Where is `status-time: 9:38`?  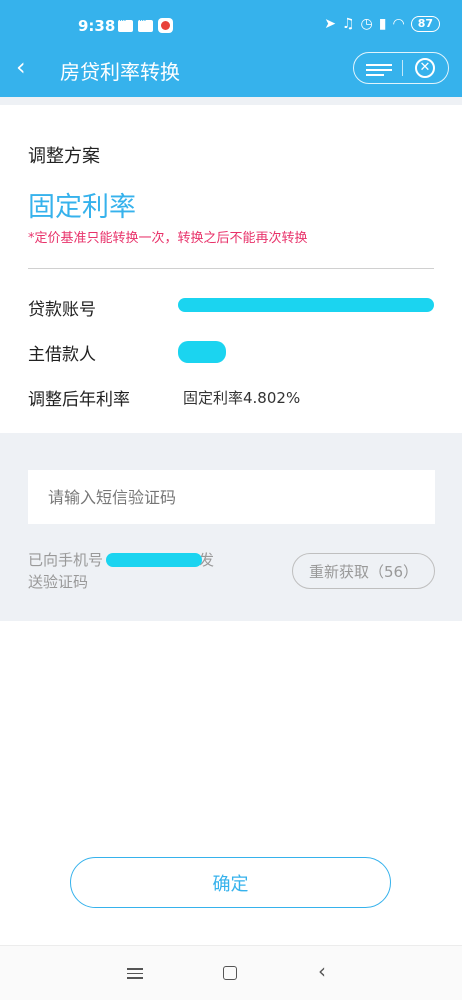
status-time: 9:38 is located at coordinates (97, 26).